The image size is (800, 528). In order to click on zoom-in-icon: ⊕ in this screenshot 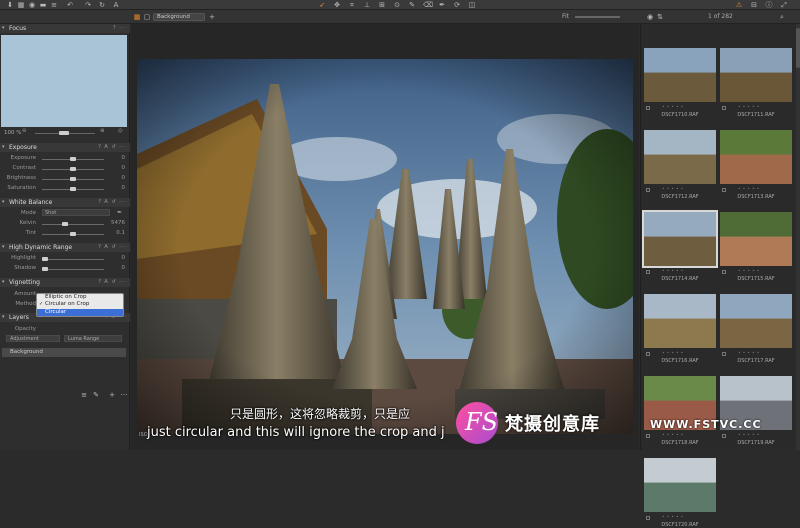, I will do `click(102, 131)`.